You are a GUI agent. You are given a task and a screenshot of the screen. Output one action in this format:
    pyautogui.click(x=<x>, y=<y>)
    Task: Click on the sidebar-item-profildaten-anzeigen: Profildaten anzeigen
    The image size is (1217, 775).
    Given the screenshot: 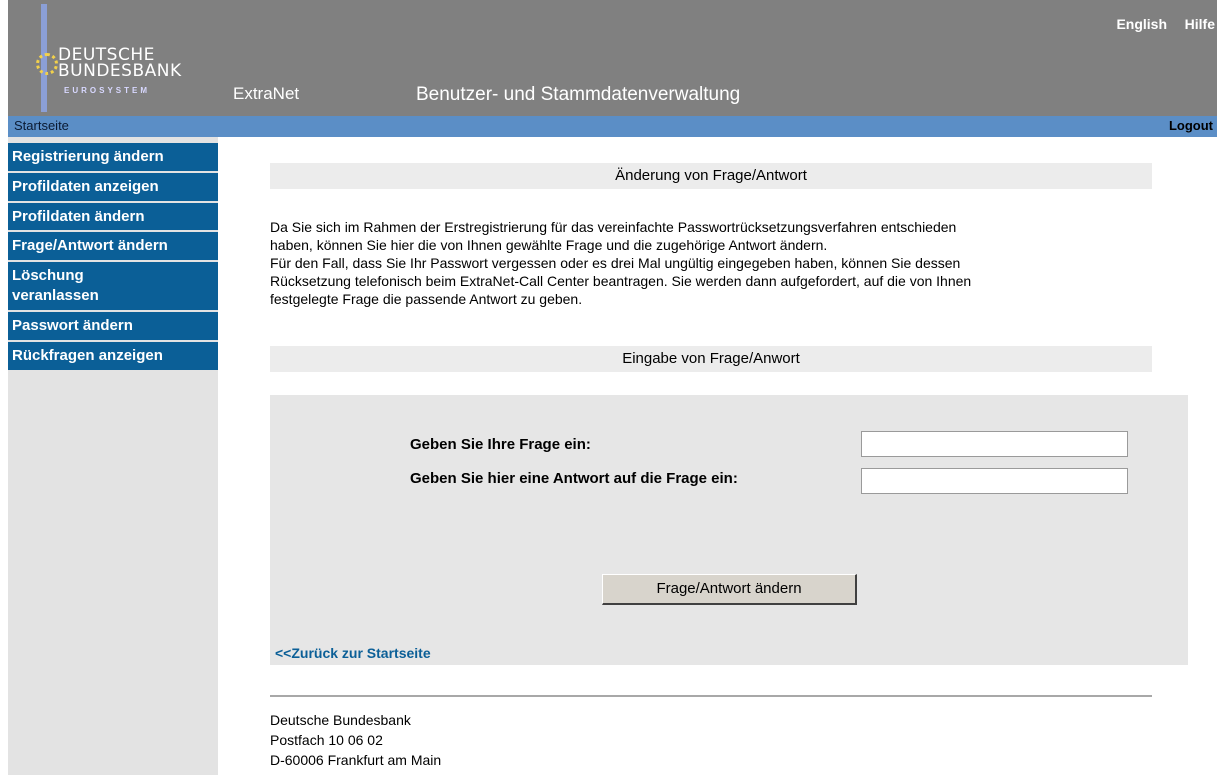 What is the action you would take?
    pyautogui.click(x=113, y=187)
    